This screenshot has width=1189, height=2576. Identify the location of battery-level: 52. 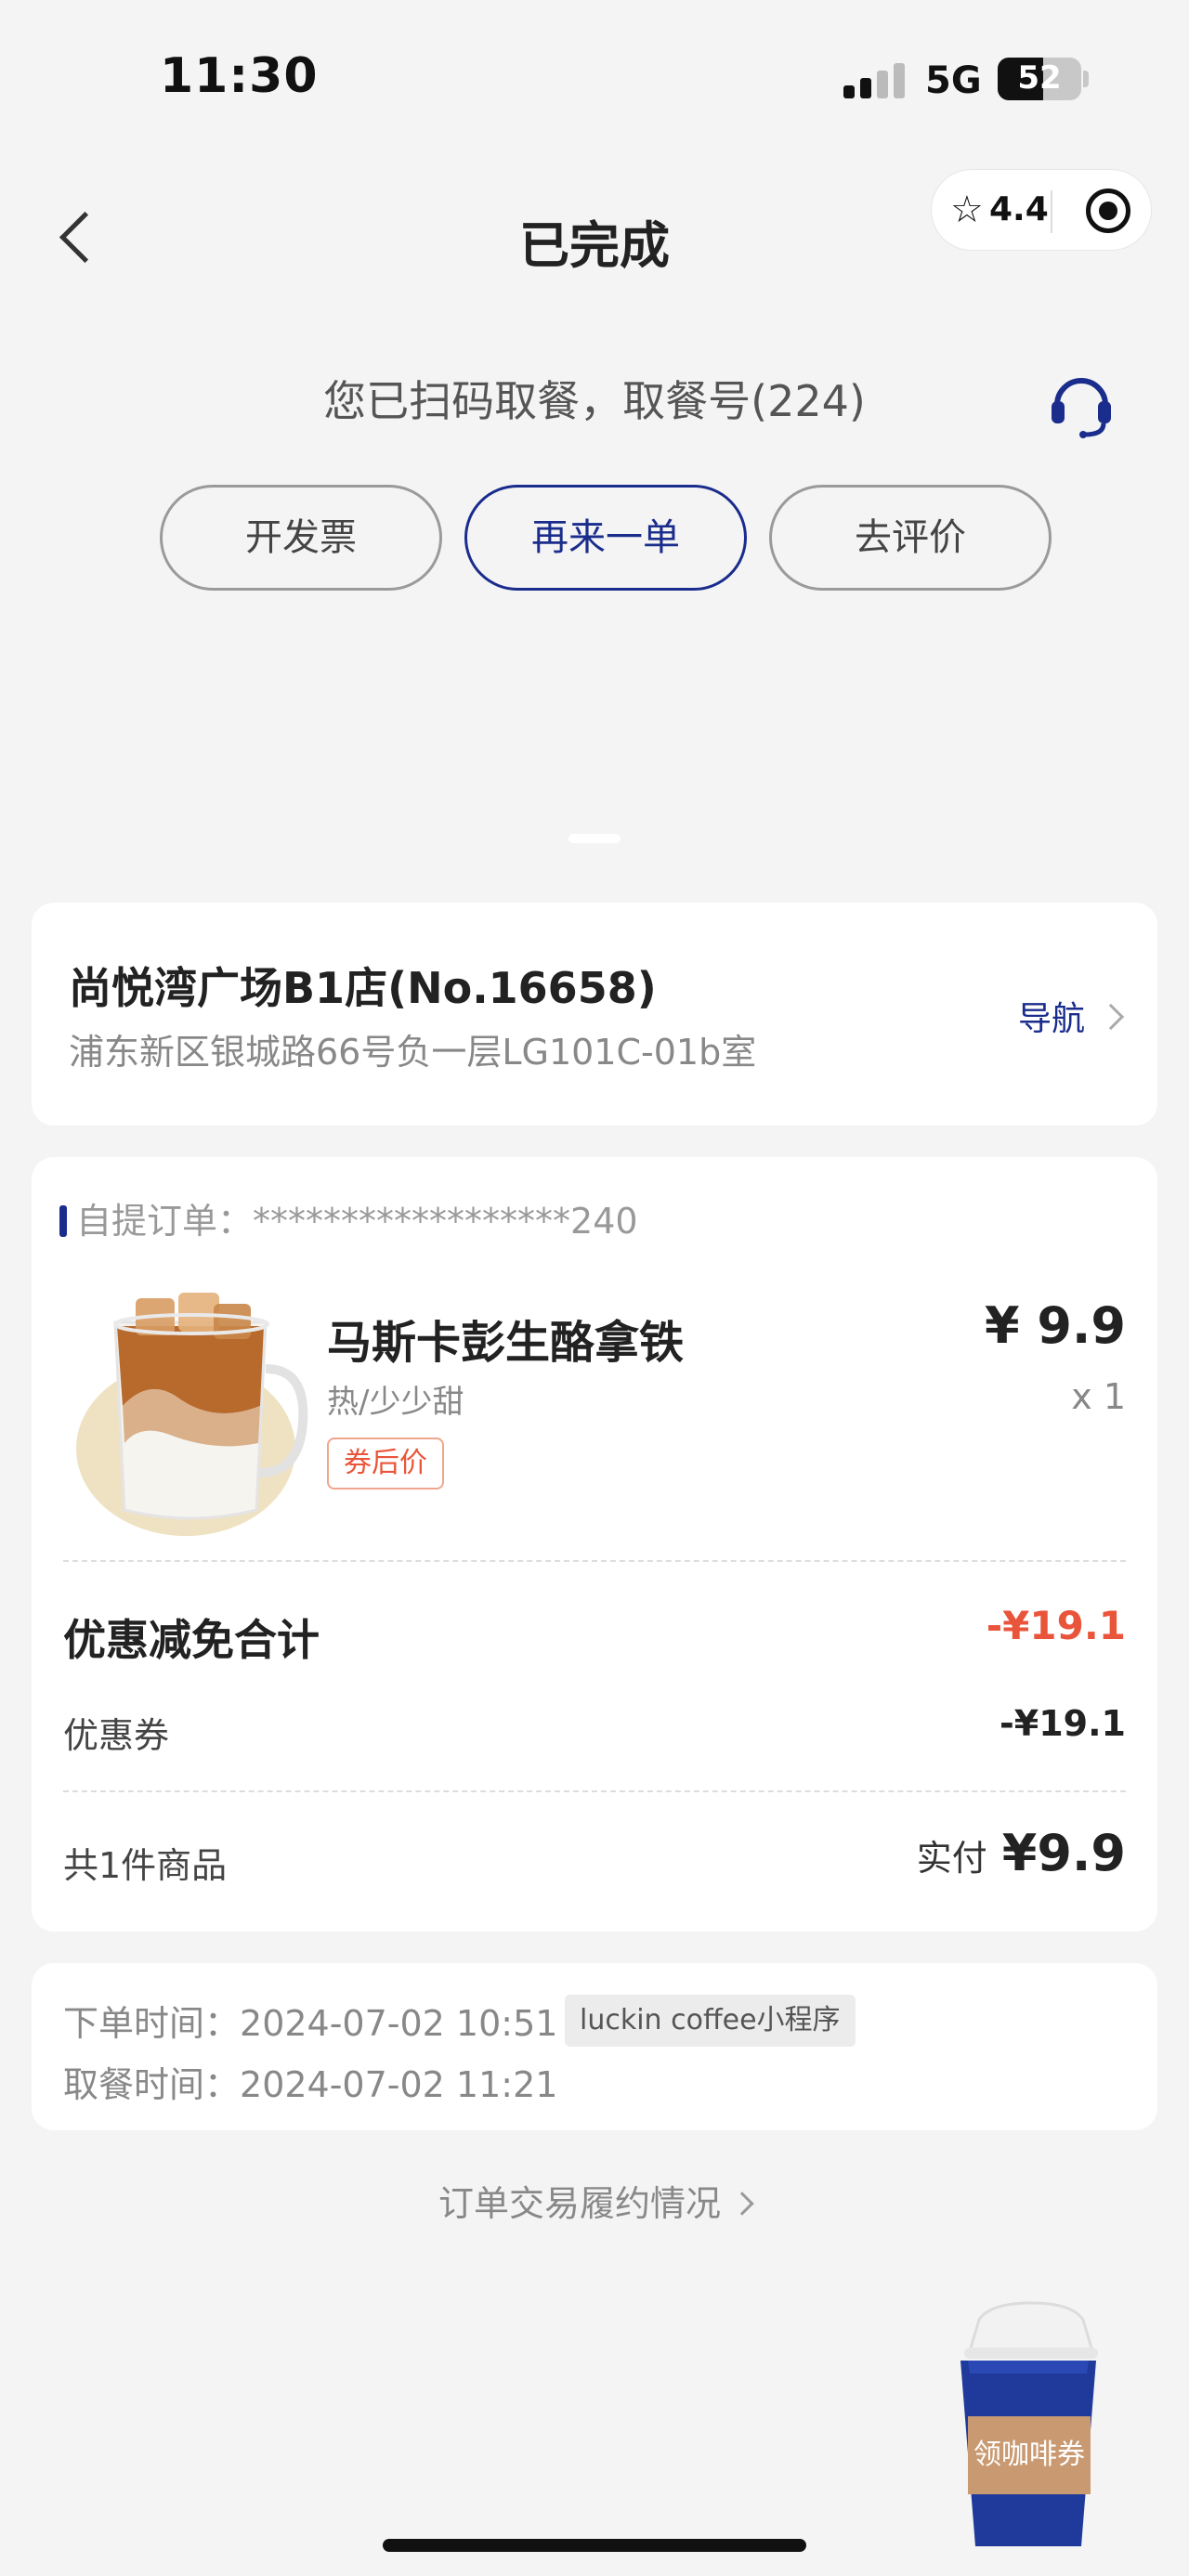
(1039, 78).